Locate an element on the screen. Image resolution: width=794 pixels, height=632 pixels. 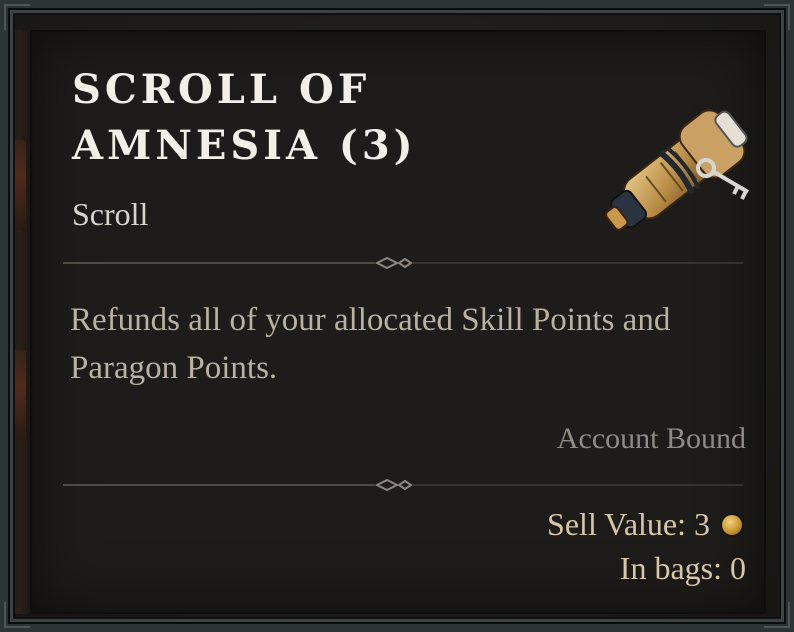
gold-coin-icon is located at coordinates (732, 524).